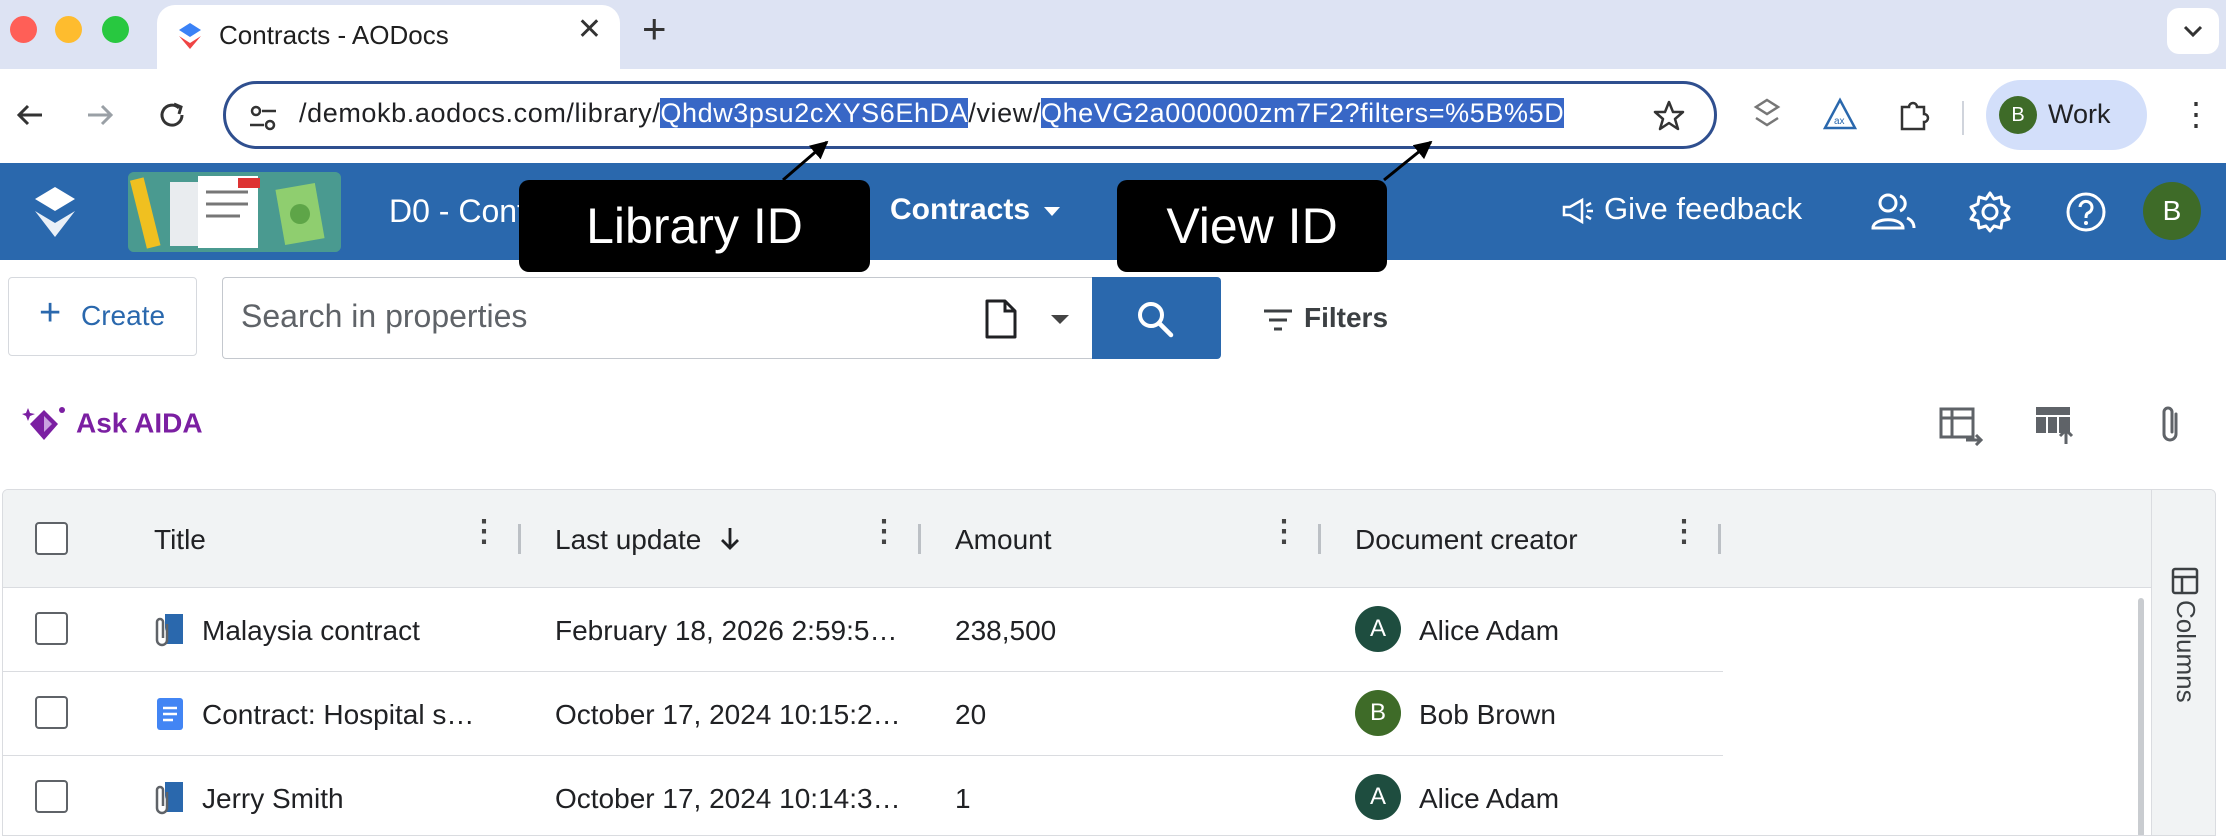 The height and width of the screenshot is (836, 2226). What do you see at coordinates (649, 540) in the screenshot?
I see `column-header-last-update: Last update` at bounding box center [649, 540].